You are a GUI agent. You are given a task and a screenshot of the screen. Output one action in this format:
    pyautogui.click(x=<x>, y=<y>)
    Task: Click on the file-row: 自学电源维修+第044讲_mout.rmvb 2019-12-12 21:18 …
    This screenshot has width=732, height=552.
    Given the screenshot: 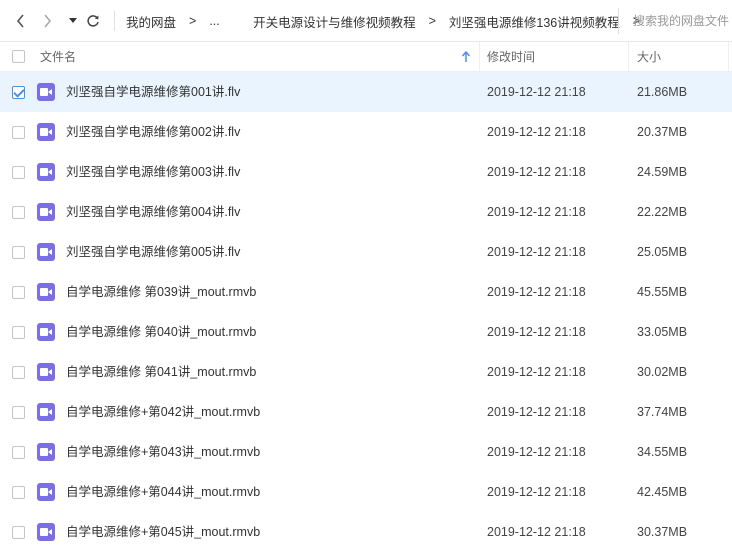 What is the action you would take?
    pyautogui.click(x=366, y=492)
    